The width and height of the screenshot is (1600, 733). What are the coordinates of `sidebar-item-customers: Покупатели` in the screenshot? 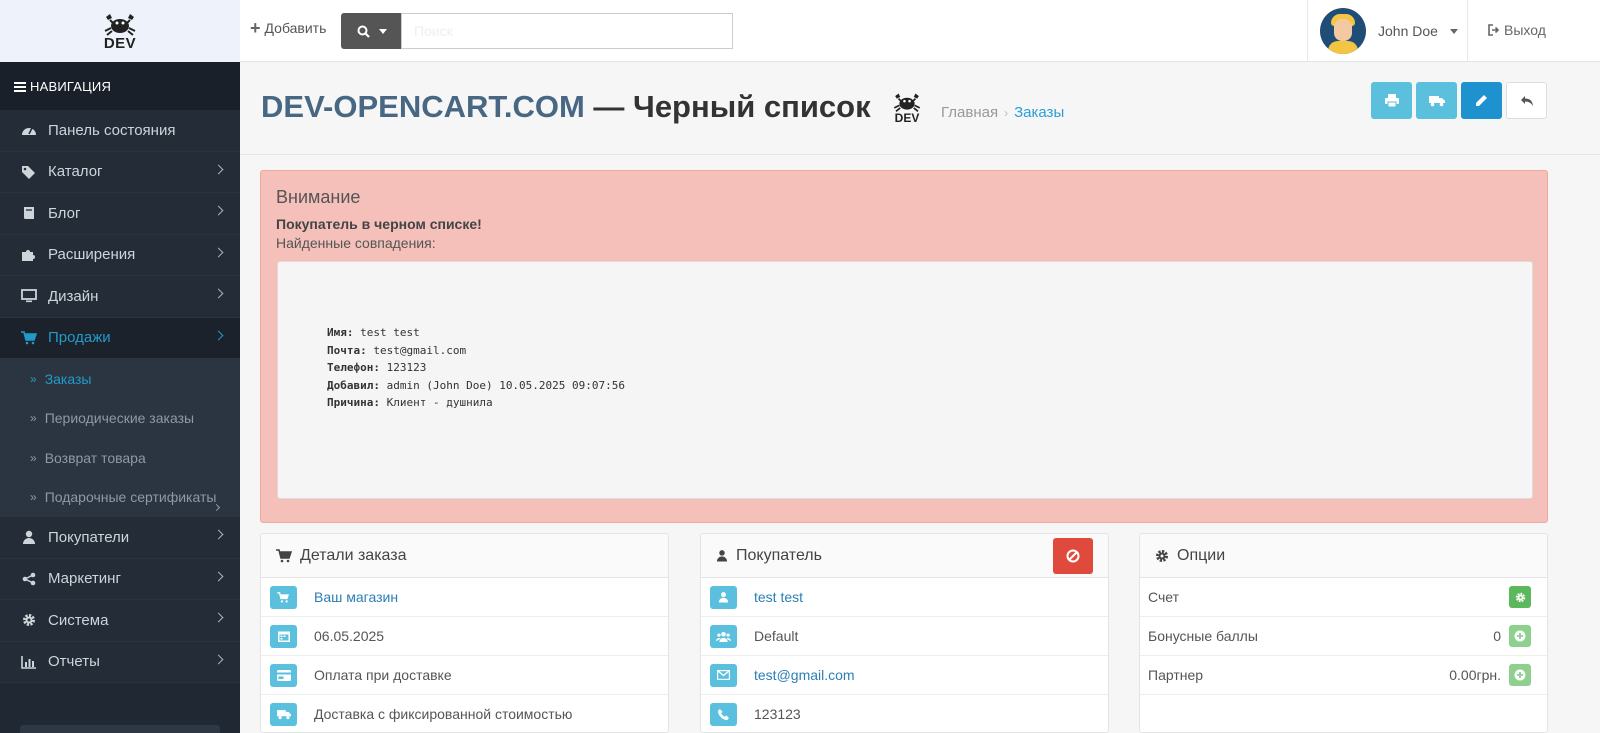 It's located at (120, 538).